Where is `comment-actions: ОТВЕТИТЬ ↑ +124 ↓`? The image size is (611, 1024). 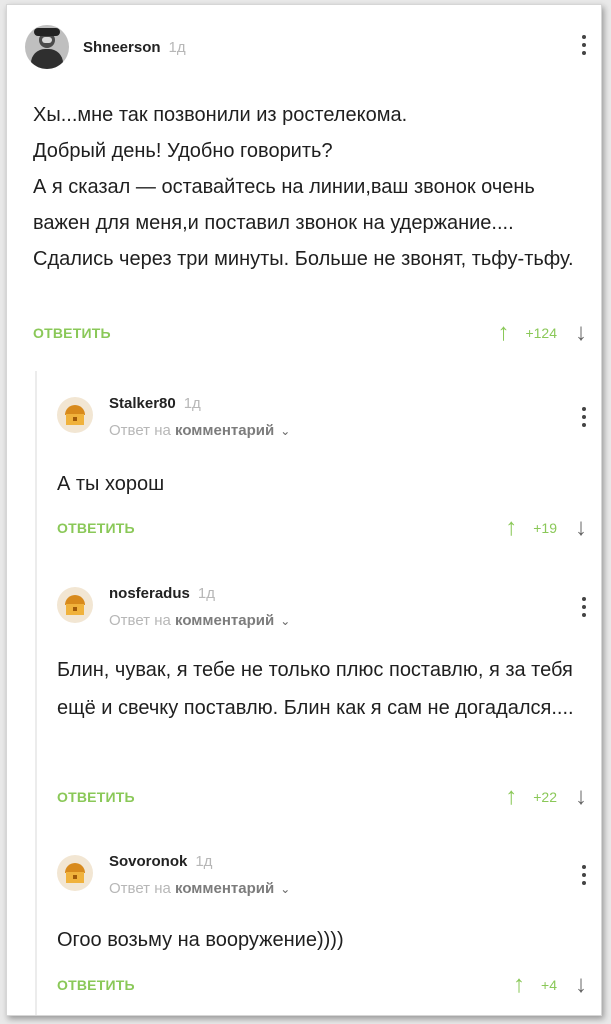
comment-actions: ОТВЕТИТЬ ↑ +124 ↓ is located at coordinates (310, 333).